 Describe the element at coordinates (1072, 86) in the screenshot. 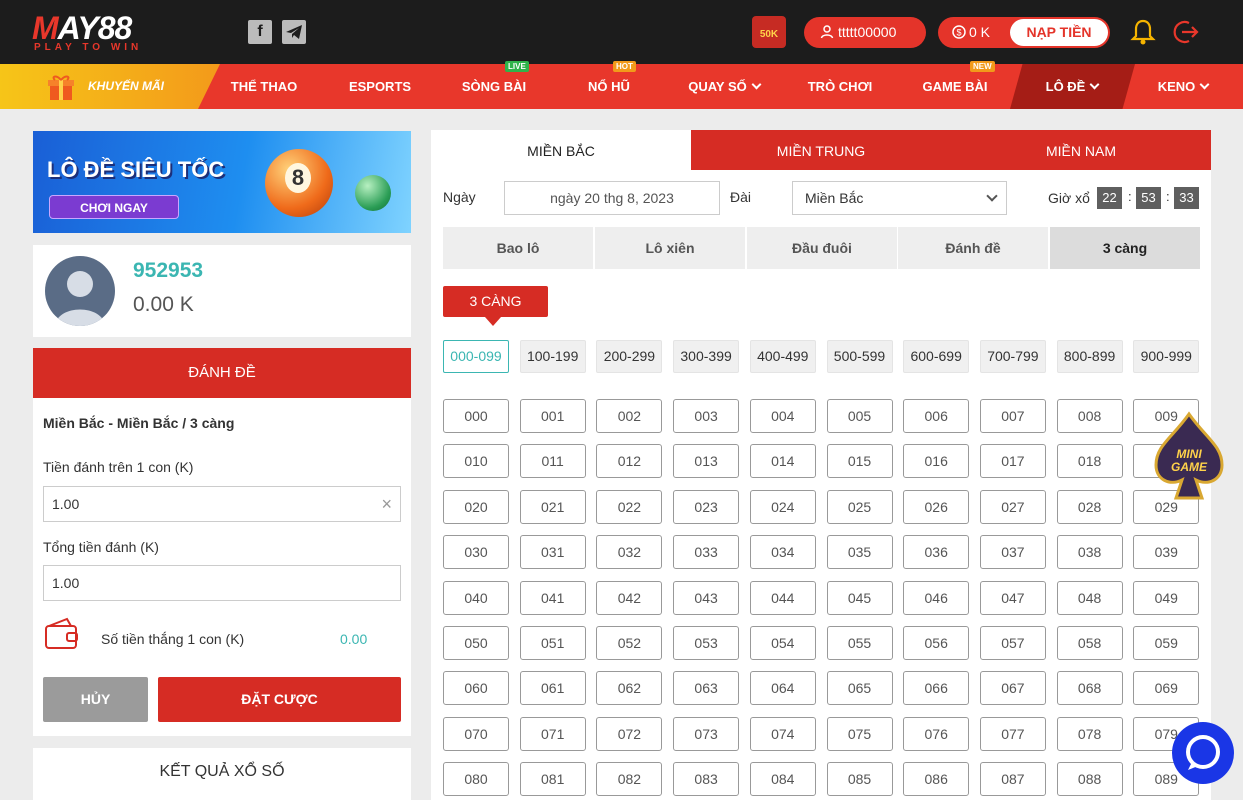

I see `nav-lode: LÔ ĐỀ` at that location.